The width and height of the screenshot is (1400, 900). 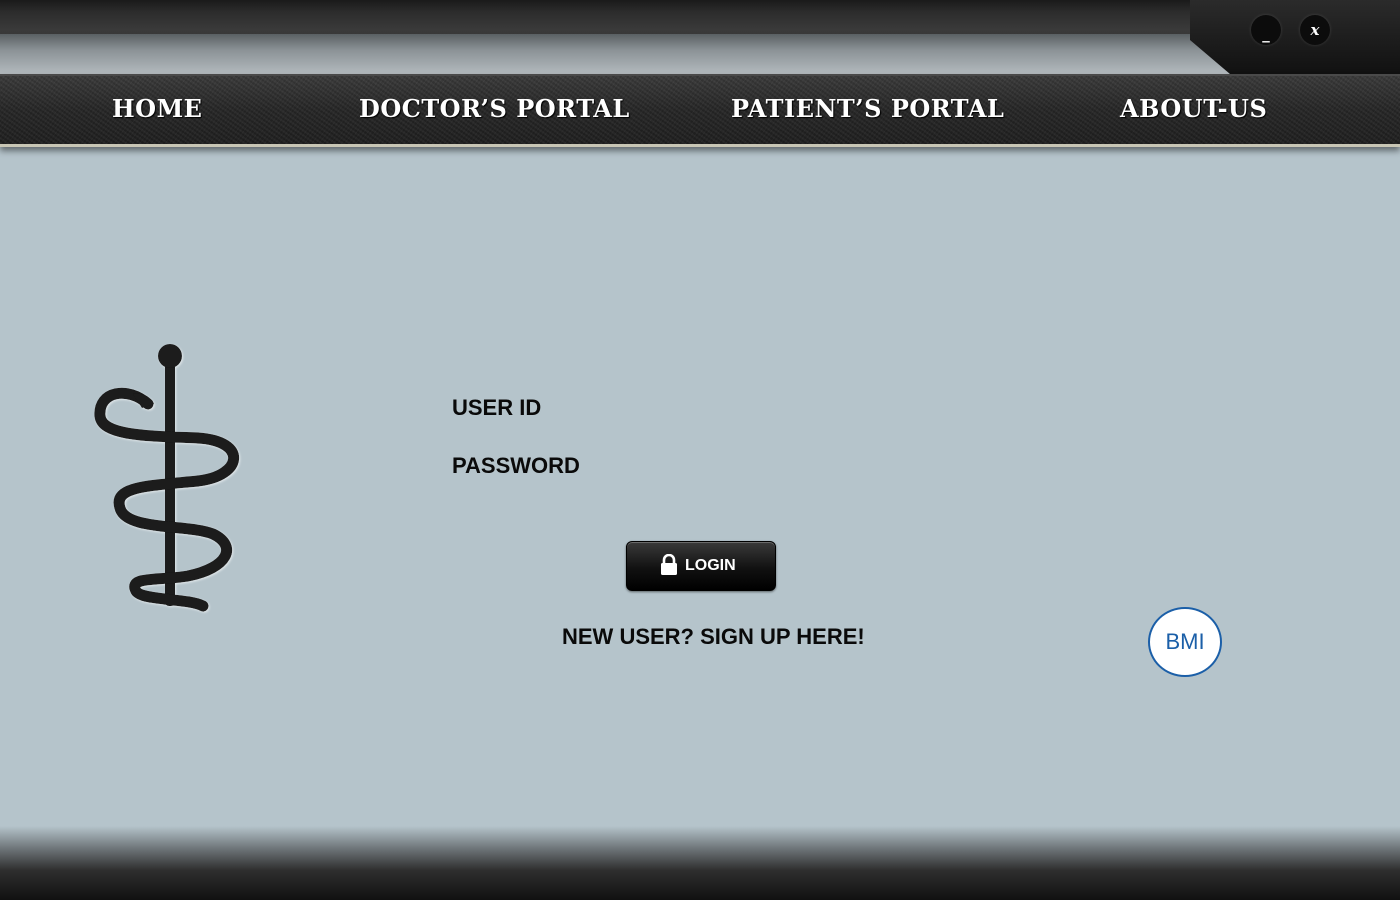 What do you see at coordinates (167, 478) in the screenshot?
I see `rod-of-asclepius-icon` at bounding box center [167, 478].